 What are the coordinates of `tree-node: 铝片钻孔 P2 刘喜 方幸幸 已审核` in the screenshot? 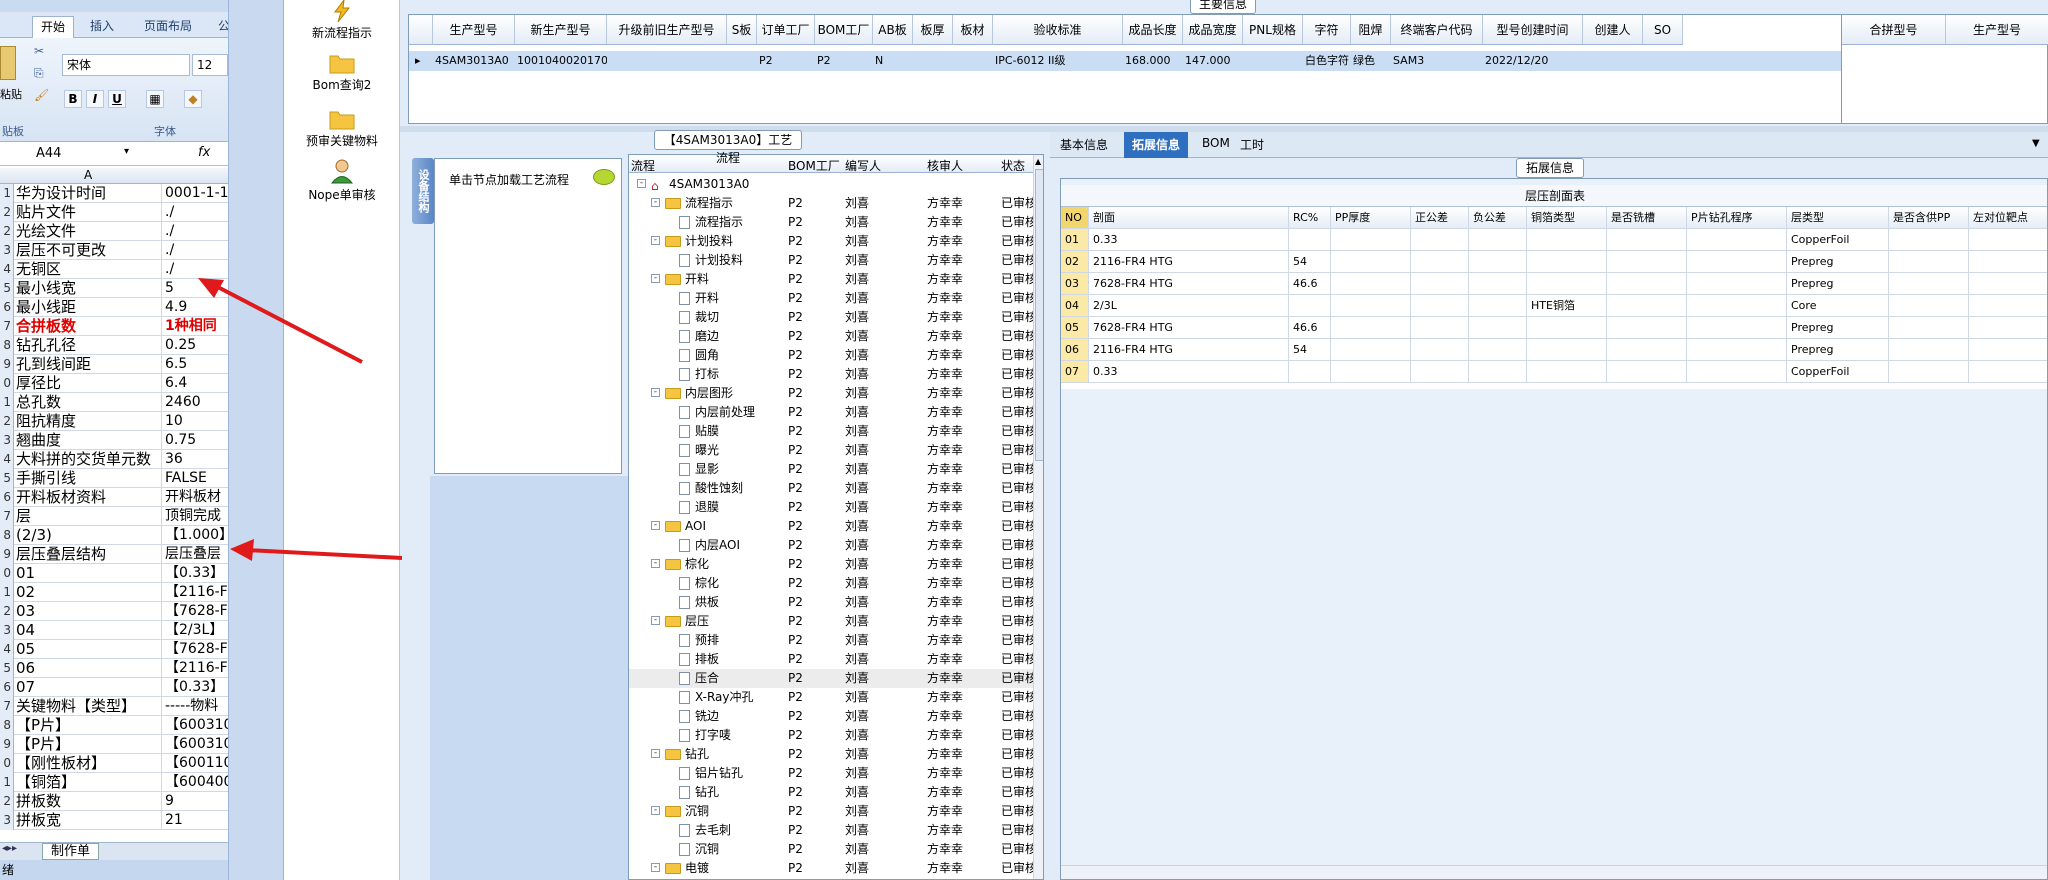 It's located at (833, 773).